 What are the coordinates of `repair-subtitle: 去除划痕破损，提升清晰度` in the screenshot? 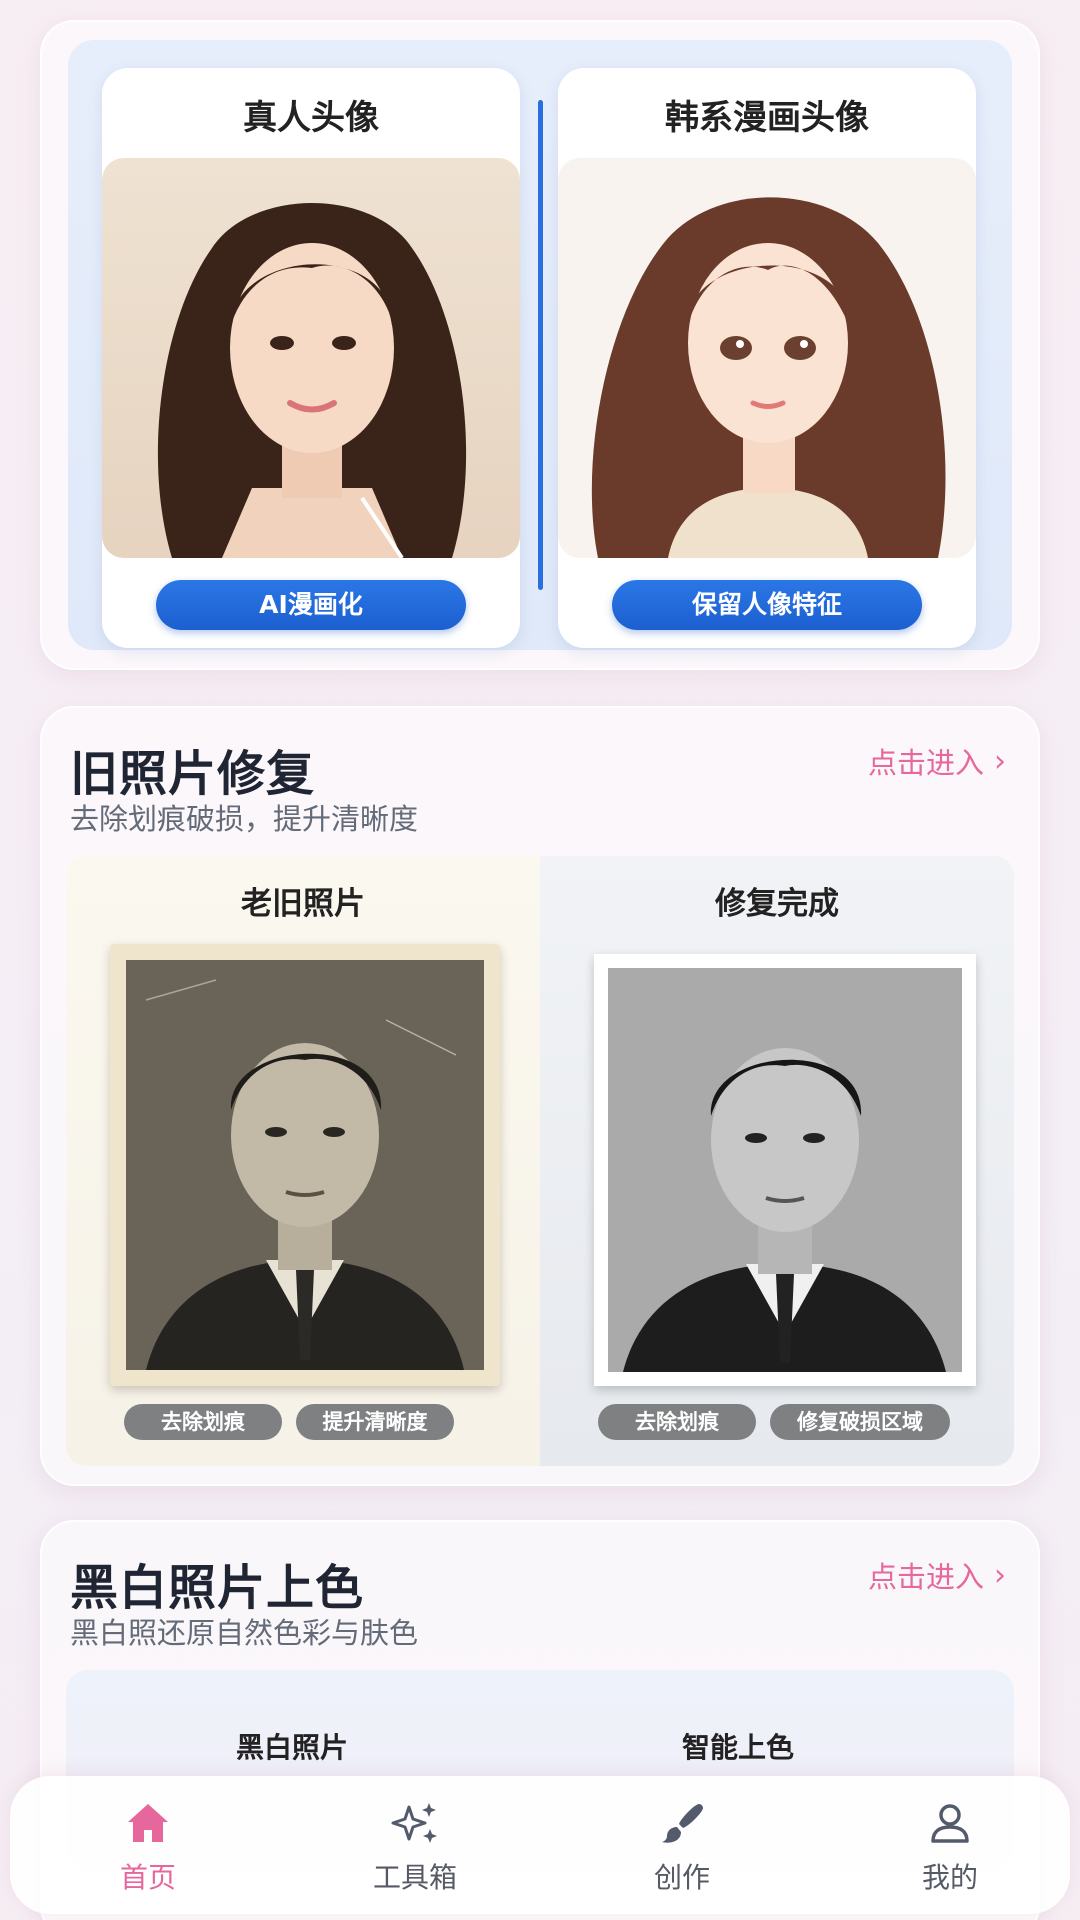 It's located at (244, 819).